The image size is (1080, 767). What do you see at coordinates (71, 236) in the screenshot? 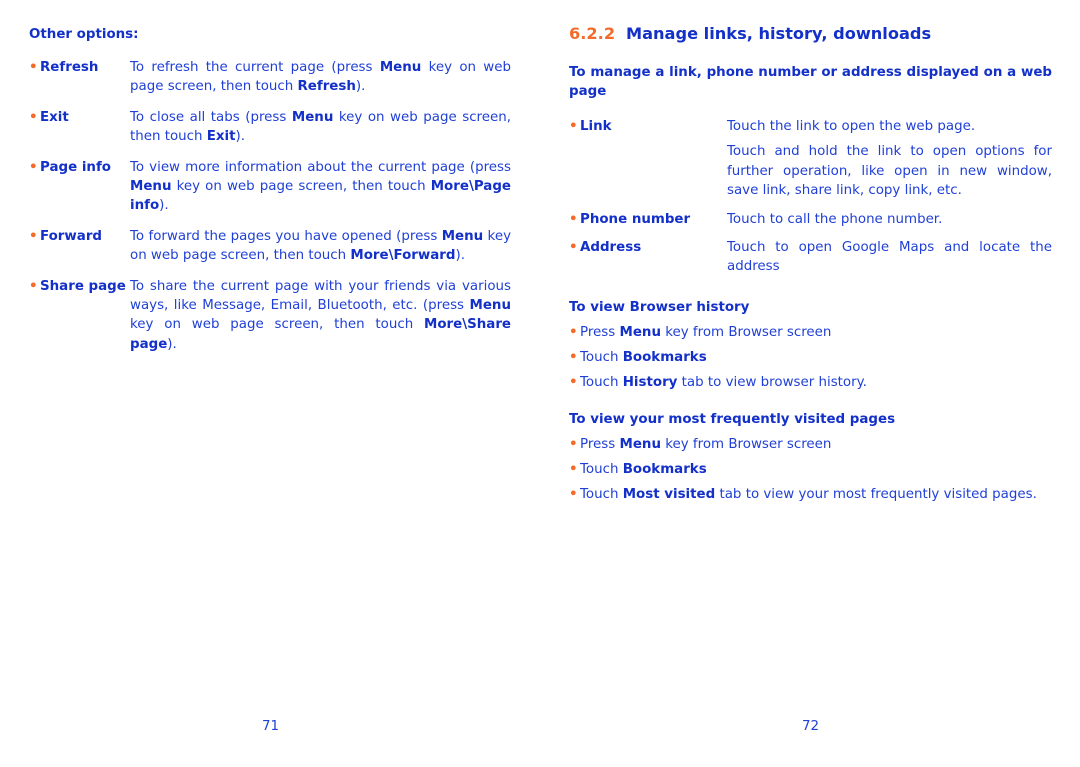
I see `option-term-label: Forward` at bounding box center [71, 236].